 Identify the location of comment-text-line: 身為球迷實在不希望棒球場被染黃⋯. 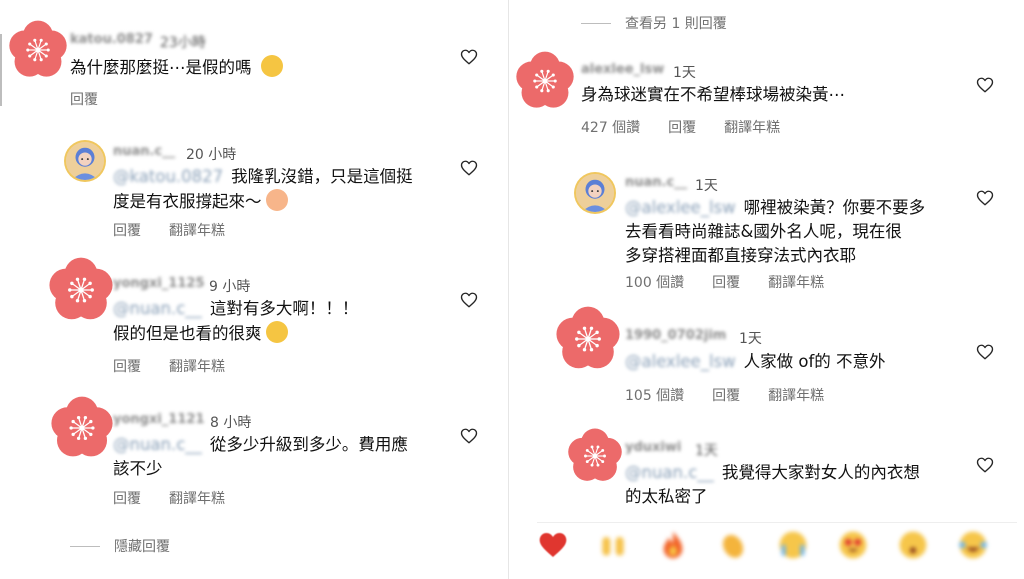
(713, 94).